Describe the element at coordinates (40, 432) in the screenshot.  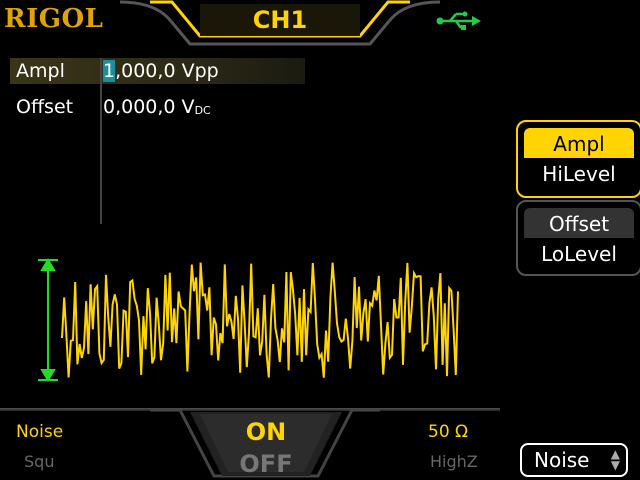
I see `waveform-type-active: Noise` at that location.